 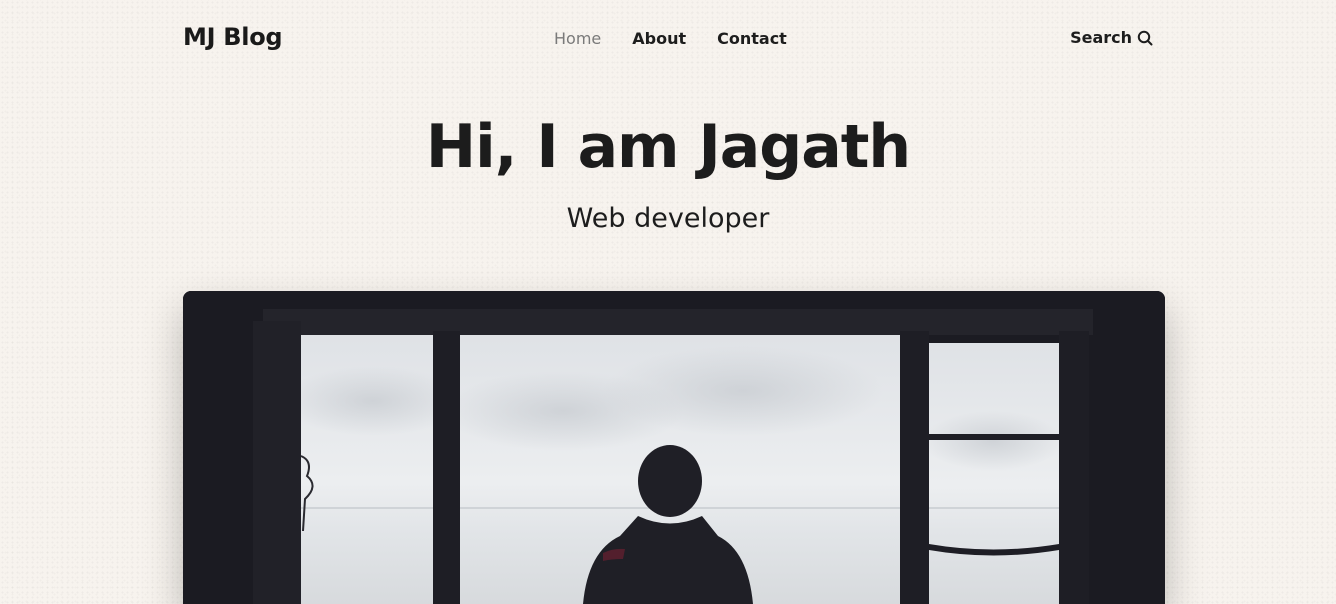 What do you see at coordinates (668, 147) in the screenshot?
I see `hero-title: Hi, I am Jagath` at bounding box center [668, 147].